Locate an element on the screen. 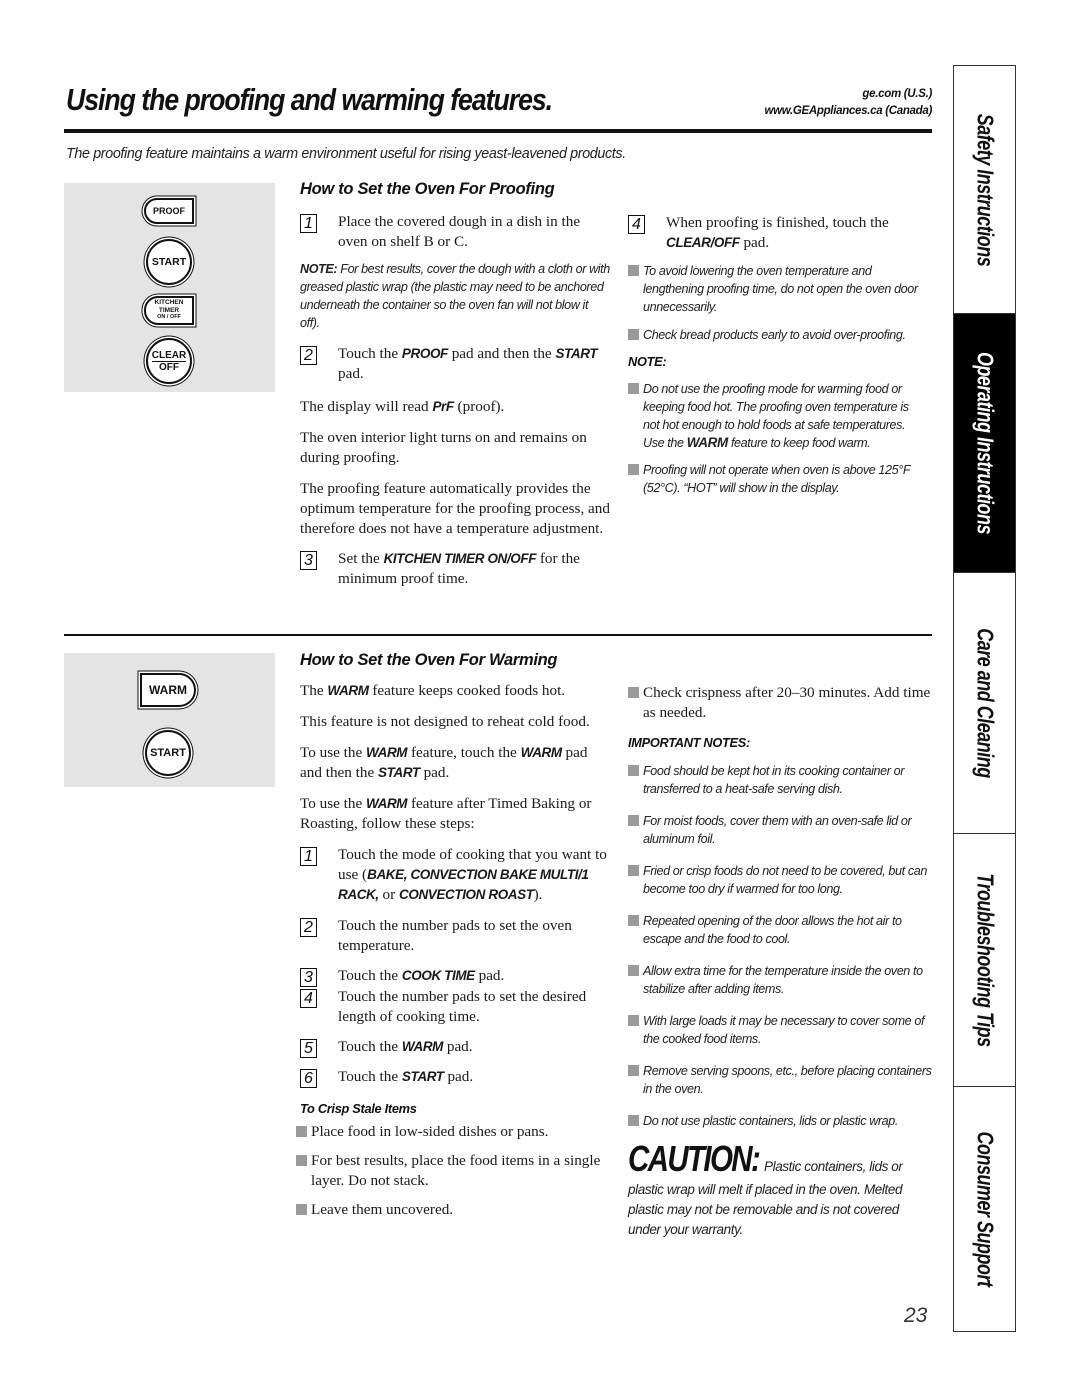 The width and height of the screenshot is (1080, 1397). section-divider is located at coordinates (498, 635).